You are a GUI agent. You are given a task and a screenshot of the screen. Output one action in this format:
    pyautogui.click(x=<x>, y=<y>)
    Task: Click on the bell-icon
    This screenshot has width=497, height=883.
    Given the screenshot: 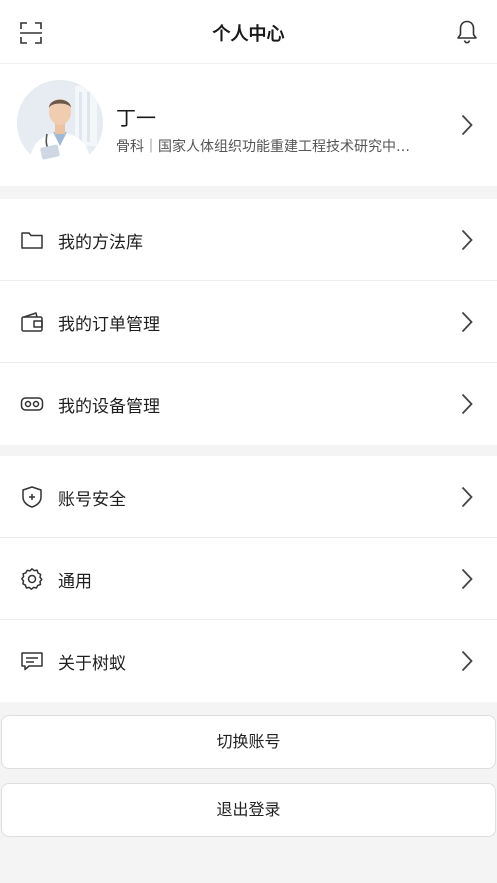 What is the action you would take?
    pyautogui.click(x=467, y=32)
    